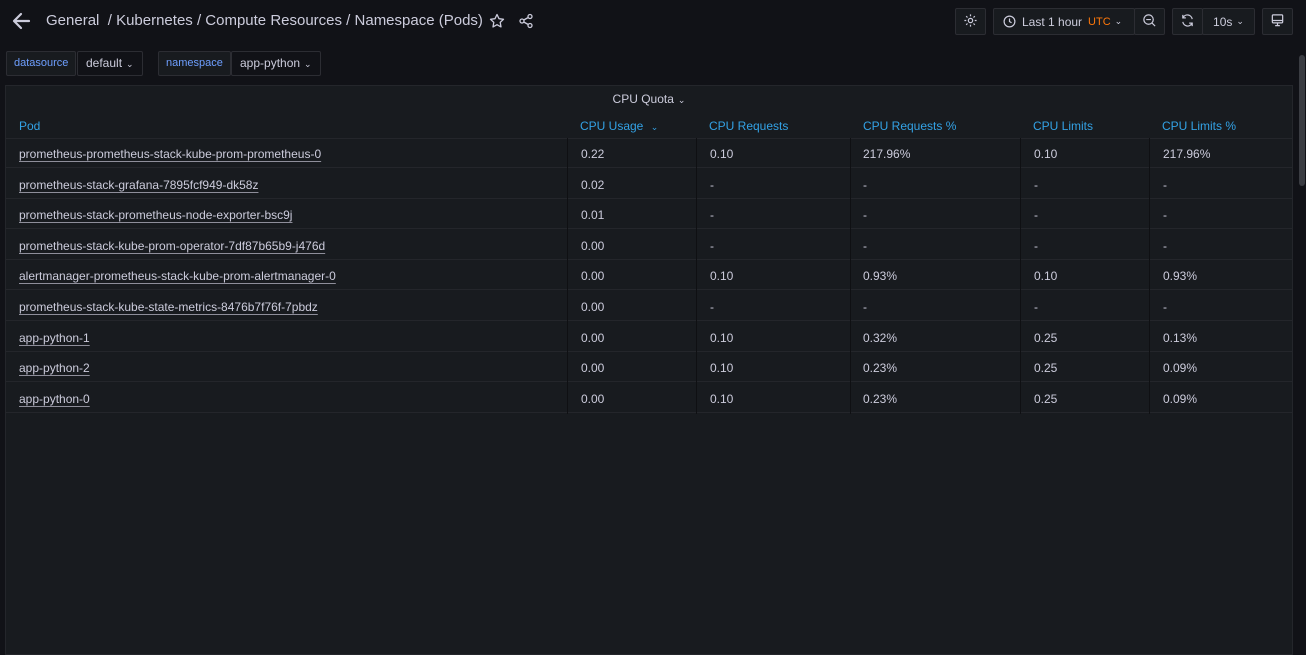  Describe the element at coordinates (54, 368) in the screenshot. I see `cell-pod: app-python-2` at that location.